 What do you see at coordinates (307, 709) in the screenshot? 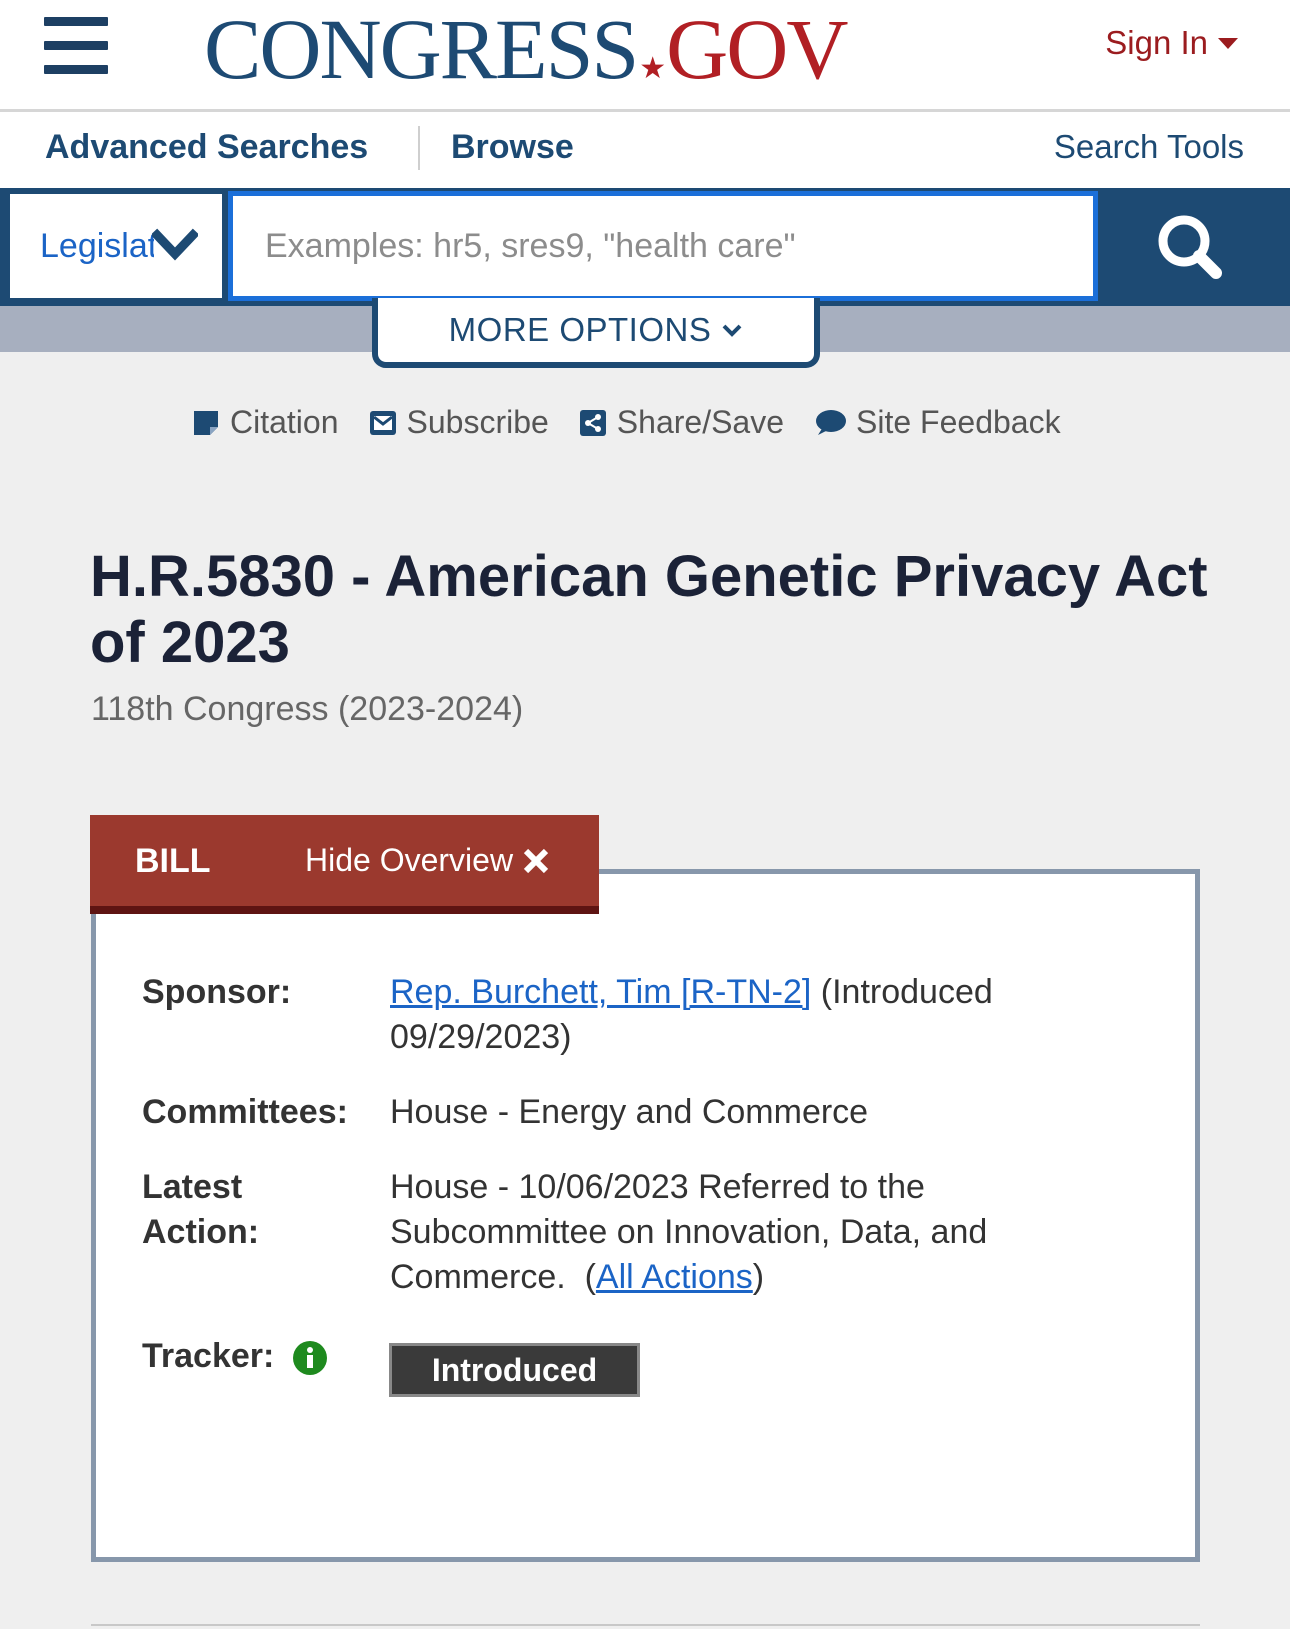
I see `congress-session: 118th Congress (2023-2024)` at bounding box center [307, 709].